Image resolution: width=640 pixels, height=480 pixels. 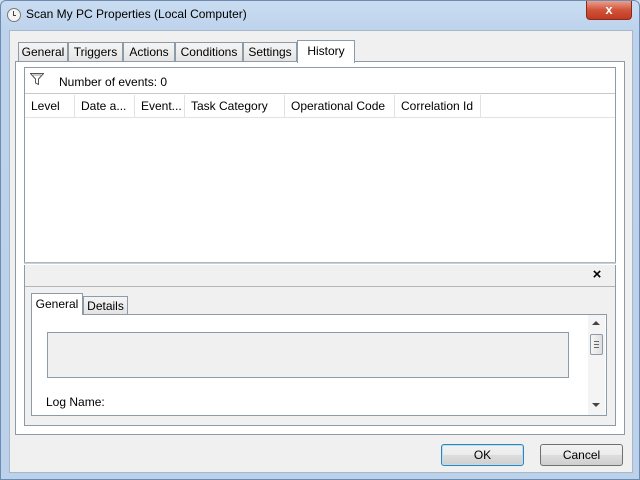 What do you see at coordinates (320, 286) in the screenshot?
I see `detail-divider` at bounding box center [320, 286].